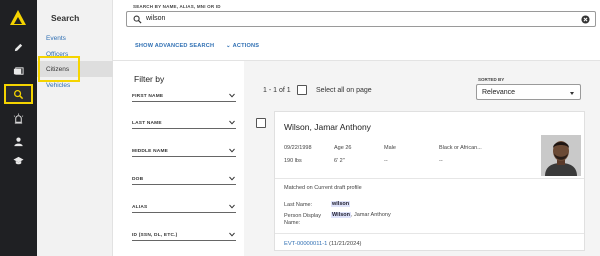 The width and height of the screenshot is (600, 256). I want to click on filter-label: FIRST NAME, so click(148, 96).